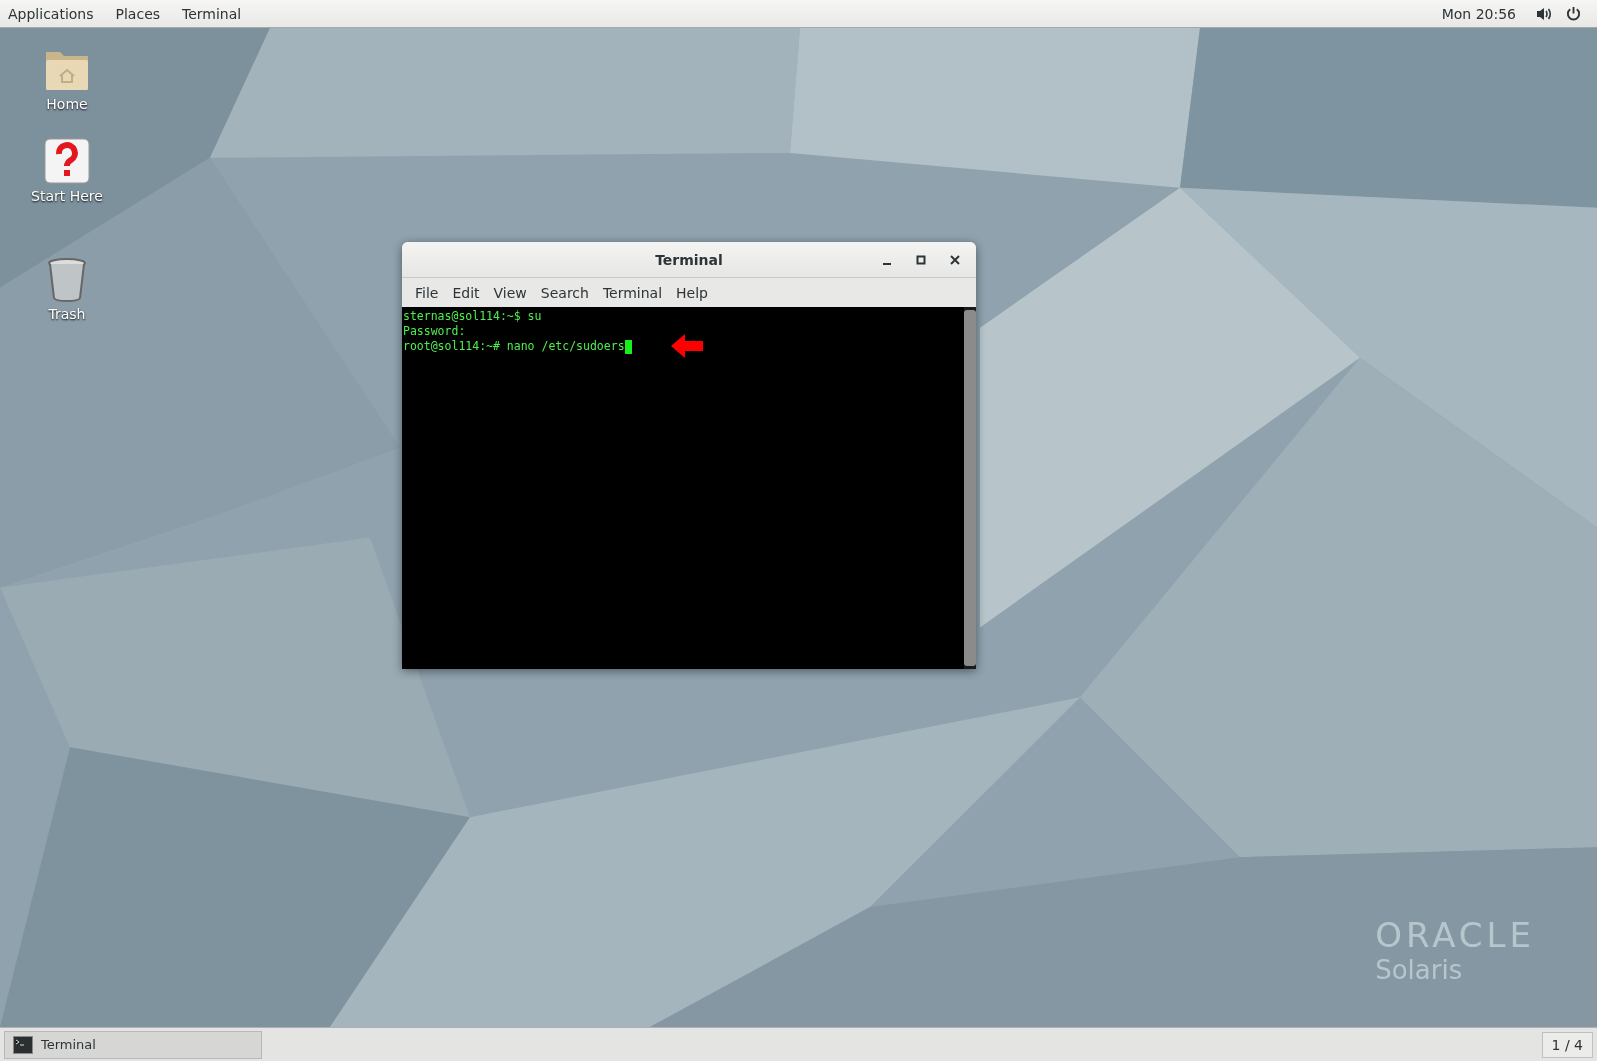 The height and width of the screenshot is (1061, 1597). What do you see at coordinates (1544, 13) in the screenshot?
I see `volume-icon` at bounding box center [1544, 13].